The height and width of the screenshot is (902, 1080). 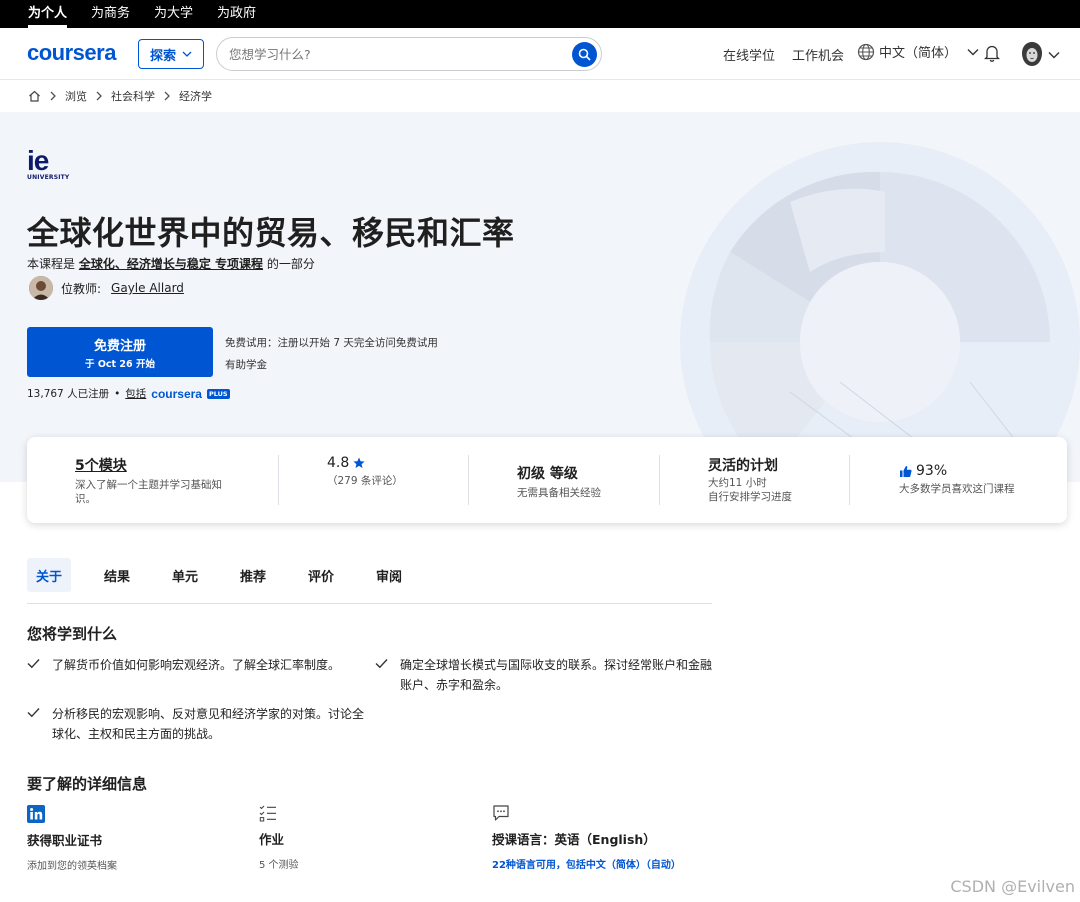 I want to click on tab-reviews: 评价, so click(x=321, y=575).